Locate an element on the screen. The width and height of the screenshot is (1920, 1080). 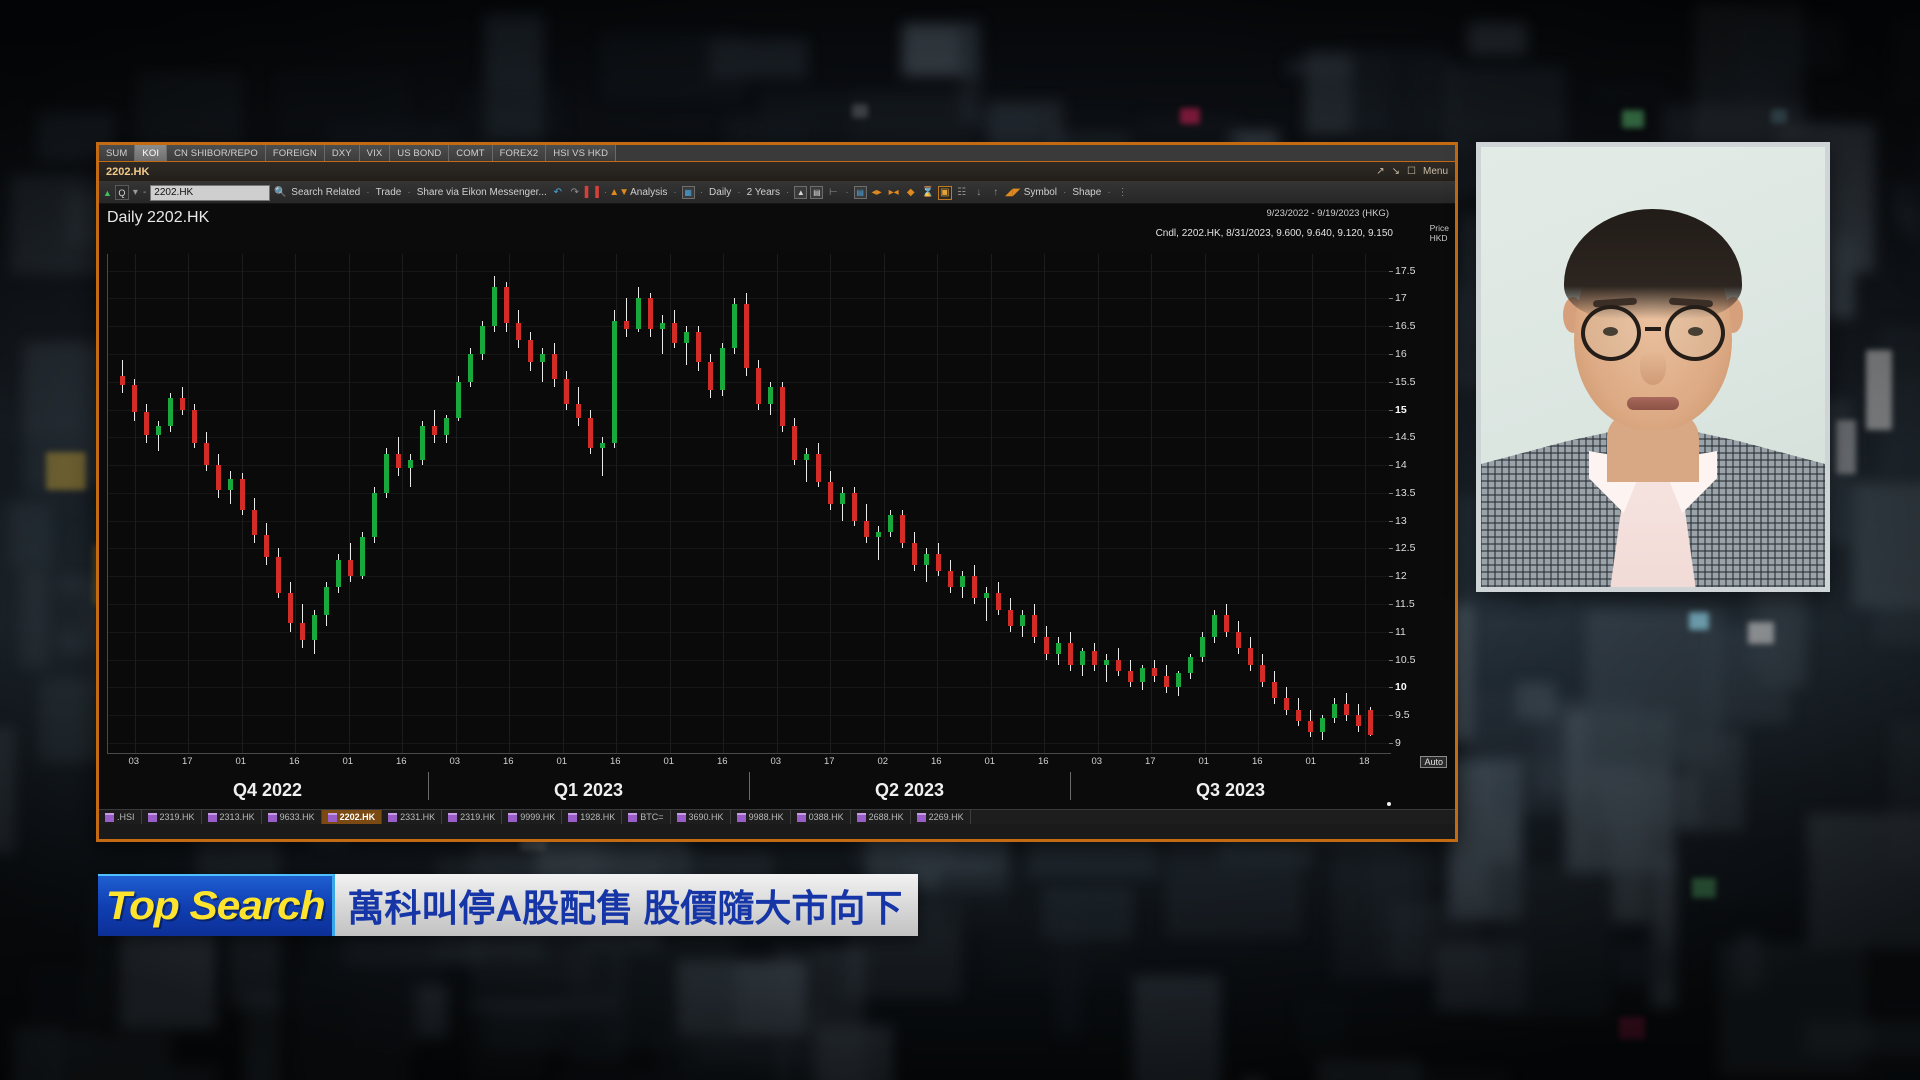
quote-button: Q is located at coordinates (121, 192).